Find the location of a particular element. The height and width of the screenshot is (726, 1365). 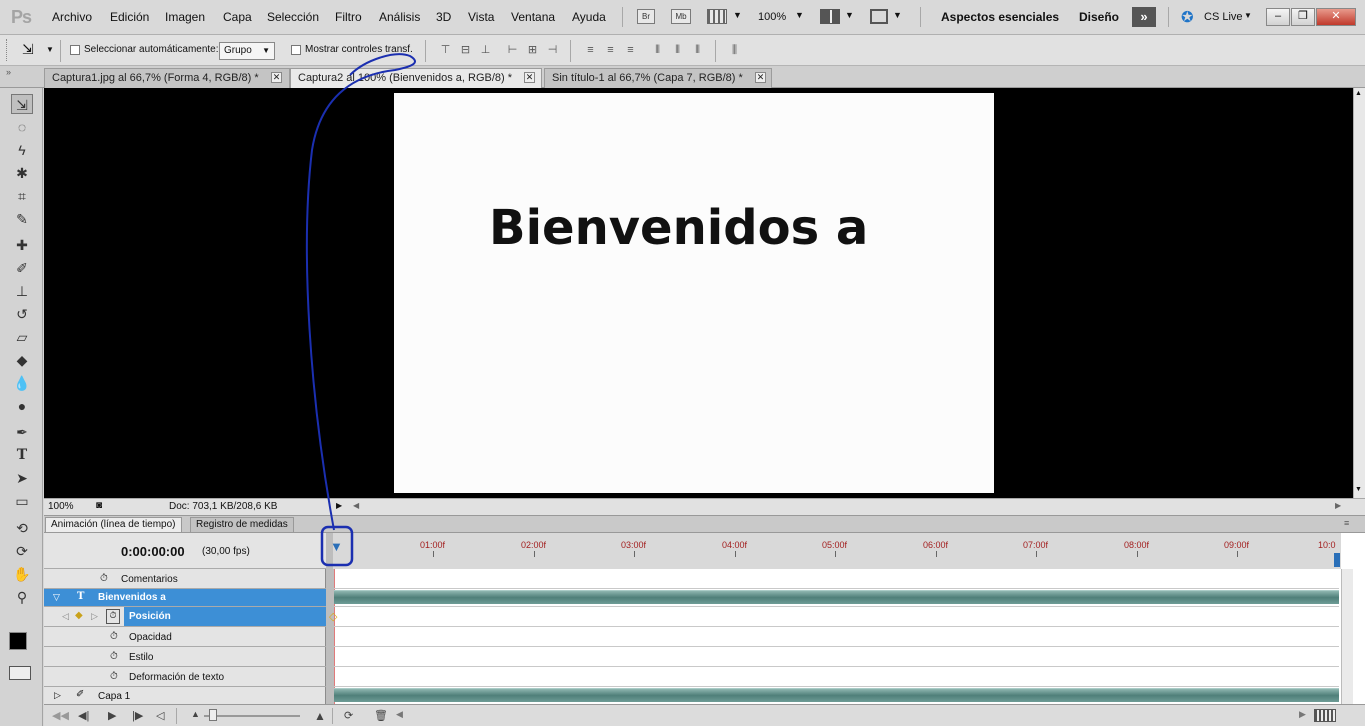

workspace-essentials: Aspectos esenciales is located at coordinates (1000, 17).